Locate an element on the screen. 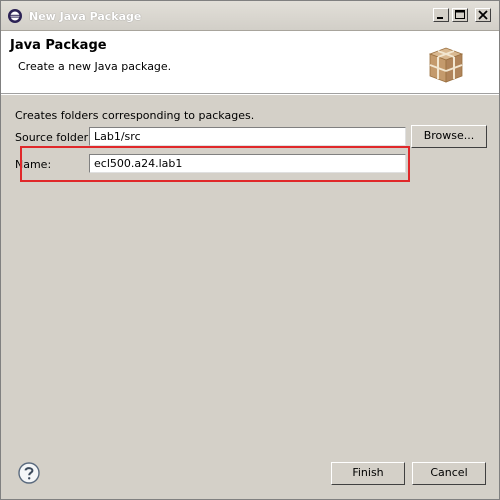  page-title: Java Package is located at coordinates (58, 45).